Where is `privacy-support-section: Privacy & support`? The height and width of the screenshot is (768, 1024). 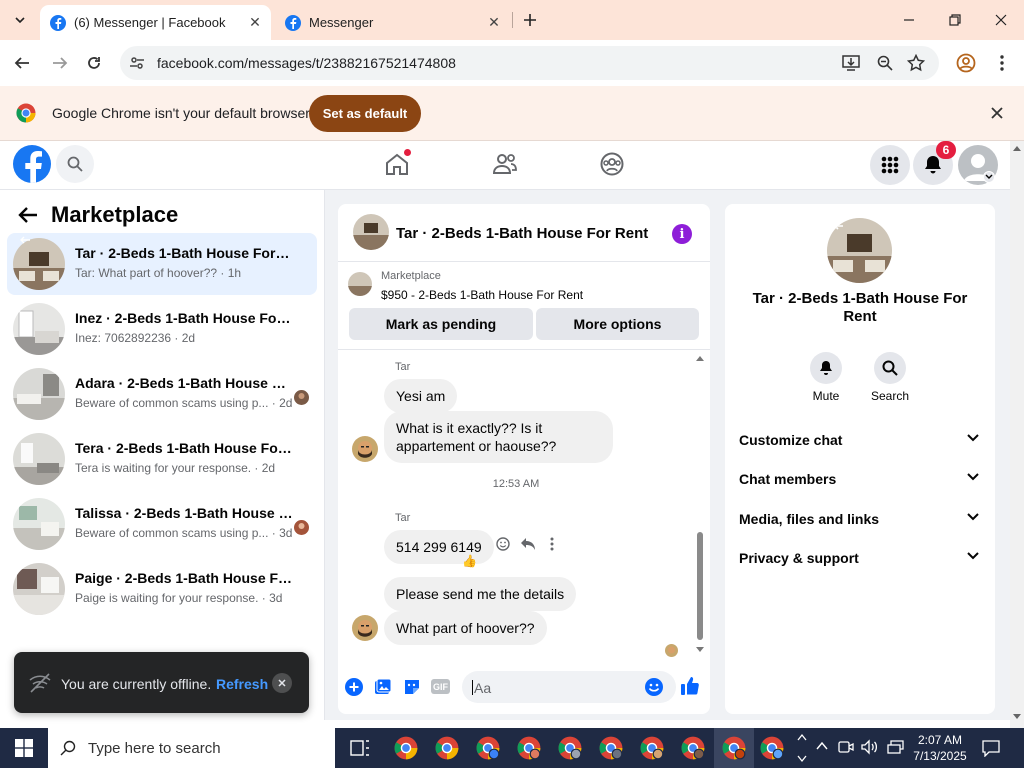 privacy-support-section: Privacy & support is located at coordinates (861, 562).